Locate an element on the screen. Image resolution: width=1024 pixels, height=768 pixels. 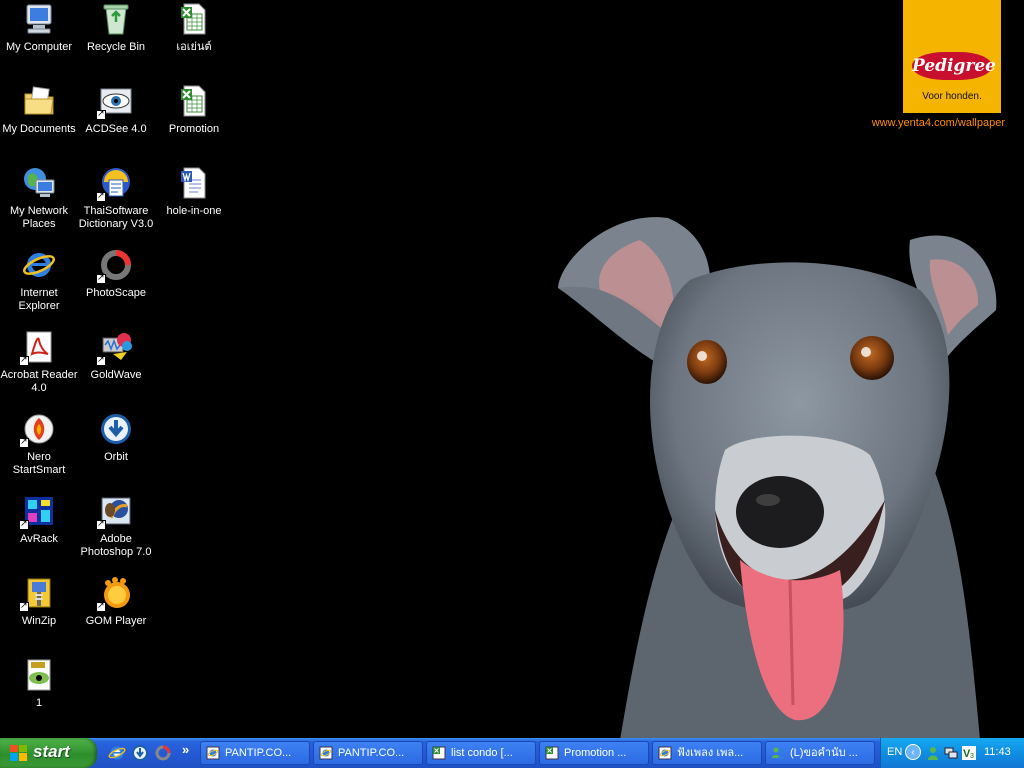
desktop-icon-label: Nero StartSmart is located at coordinates (39, 463).